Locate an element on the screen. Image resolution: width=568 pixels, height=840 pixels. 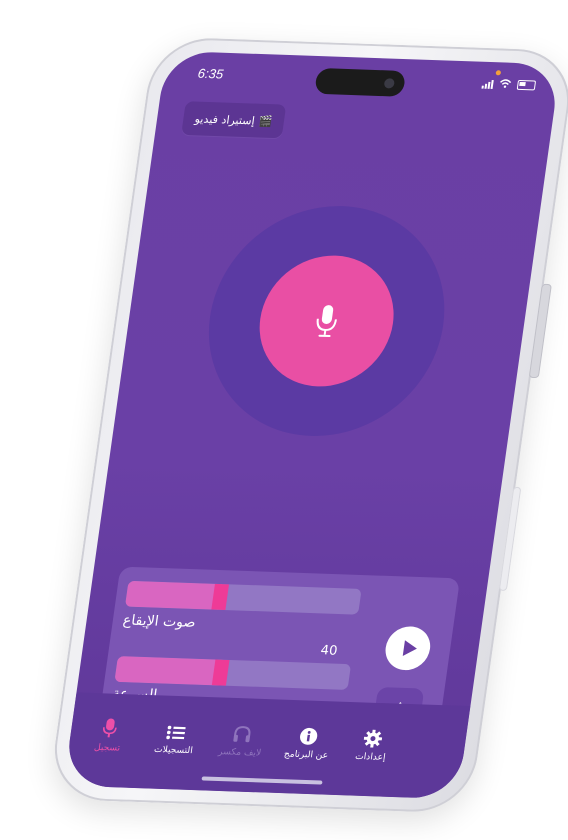
battery-icon is located at coordinates (526, 85).